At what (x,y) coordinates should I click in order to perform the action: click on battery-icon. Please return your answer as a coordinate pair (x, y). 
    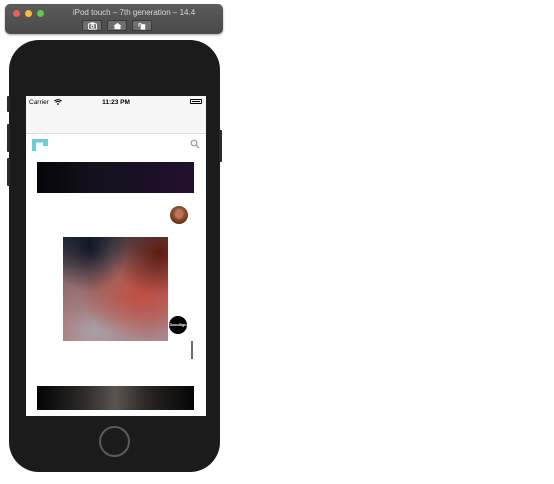
    Looking at the image, I should click on (196, 101).